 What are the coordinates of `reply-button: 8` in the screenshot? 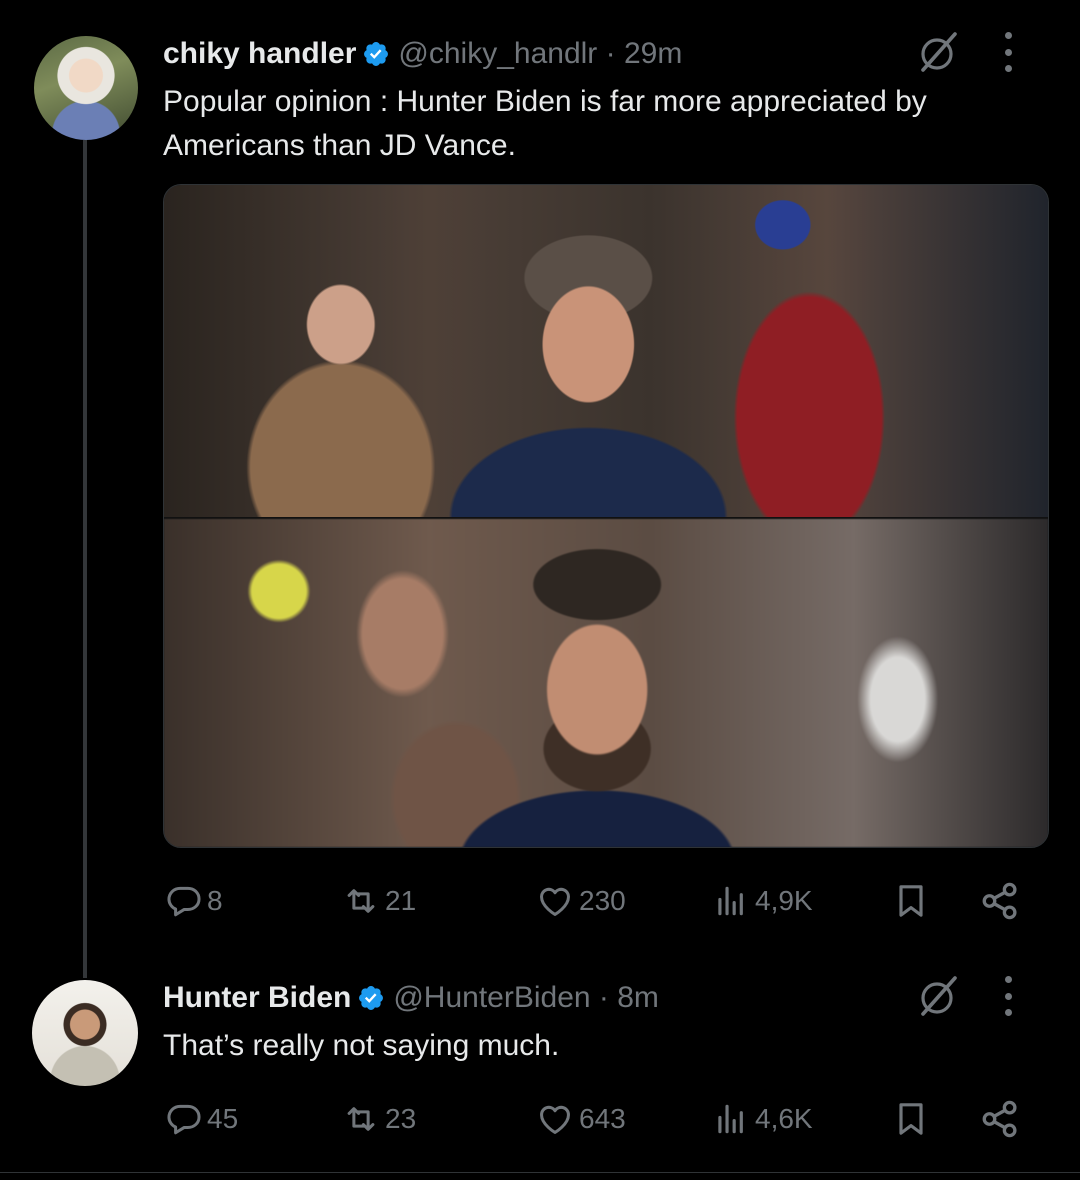 It's located at (194, 901).